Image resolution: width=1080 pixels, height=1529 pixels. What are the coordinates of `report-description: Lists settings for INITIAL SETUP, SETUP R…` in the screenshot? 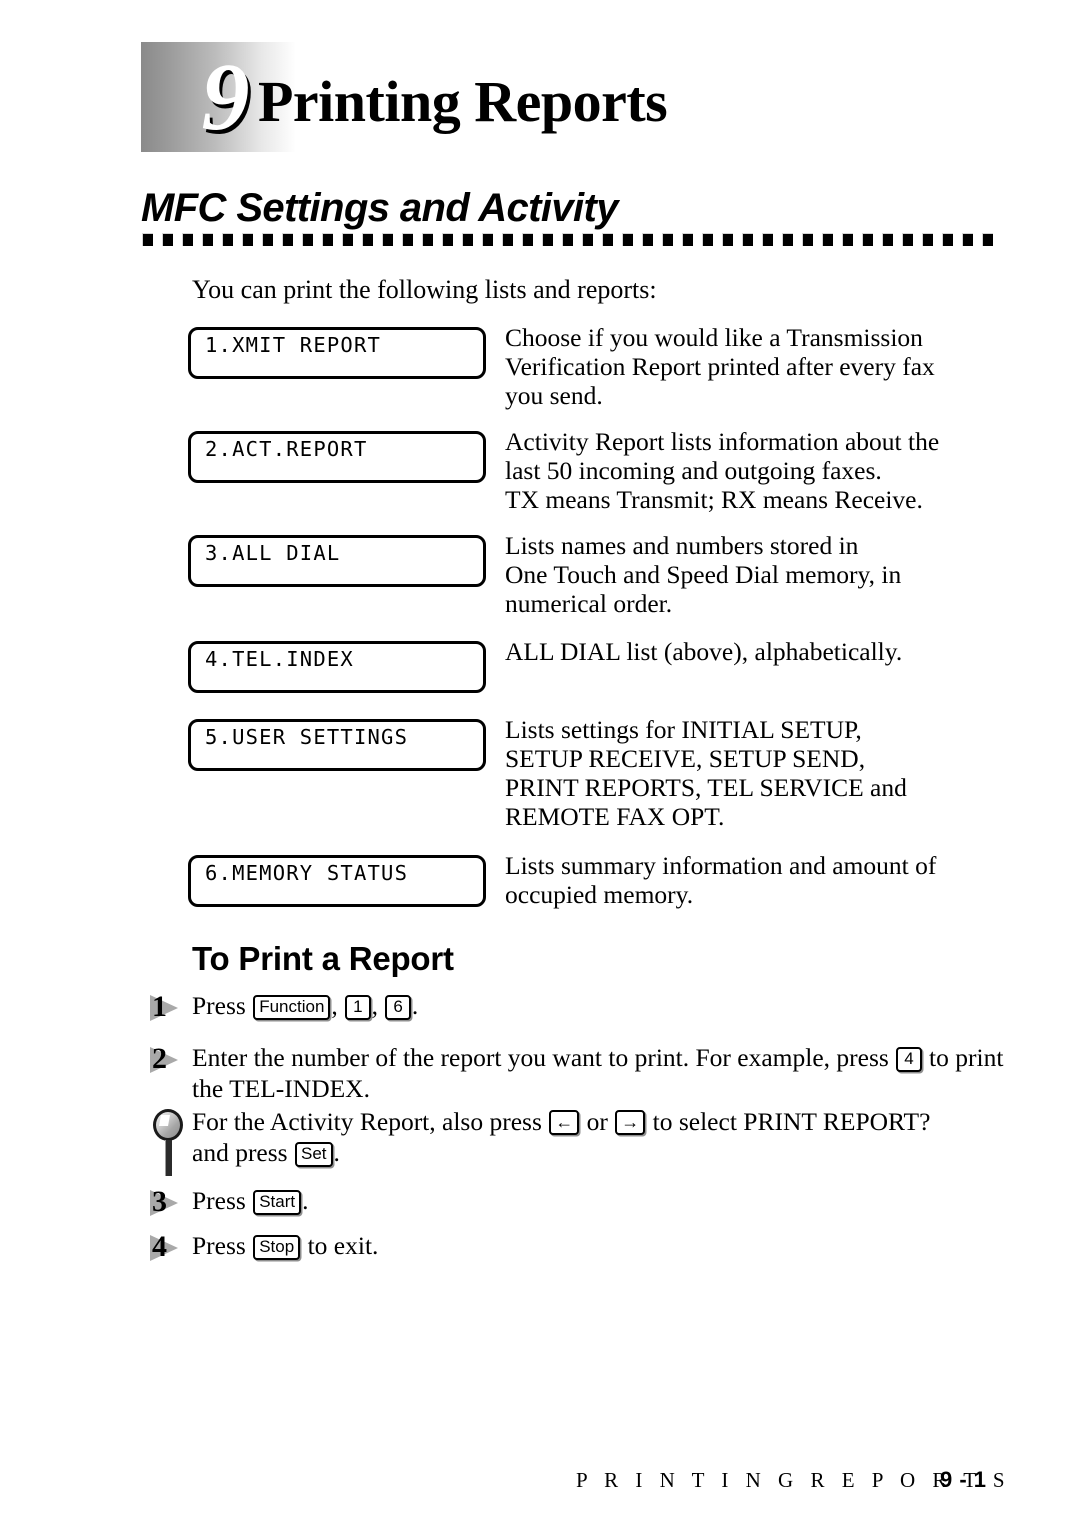 It's located at (755, 773).